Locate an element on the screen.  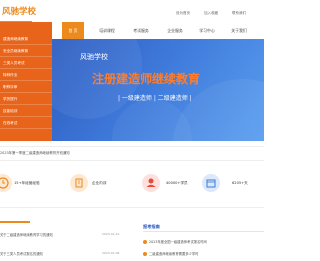
calendar-icon is located at coordinates (211, 183).